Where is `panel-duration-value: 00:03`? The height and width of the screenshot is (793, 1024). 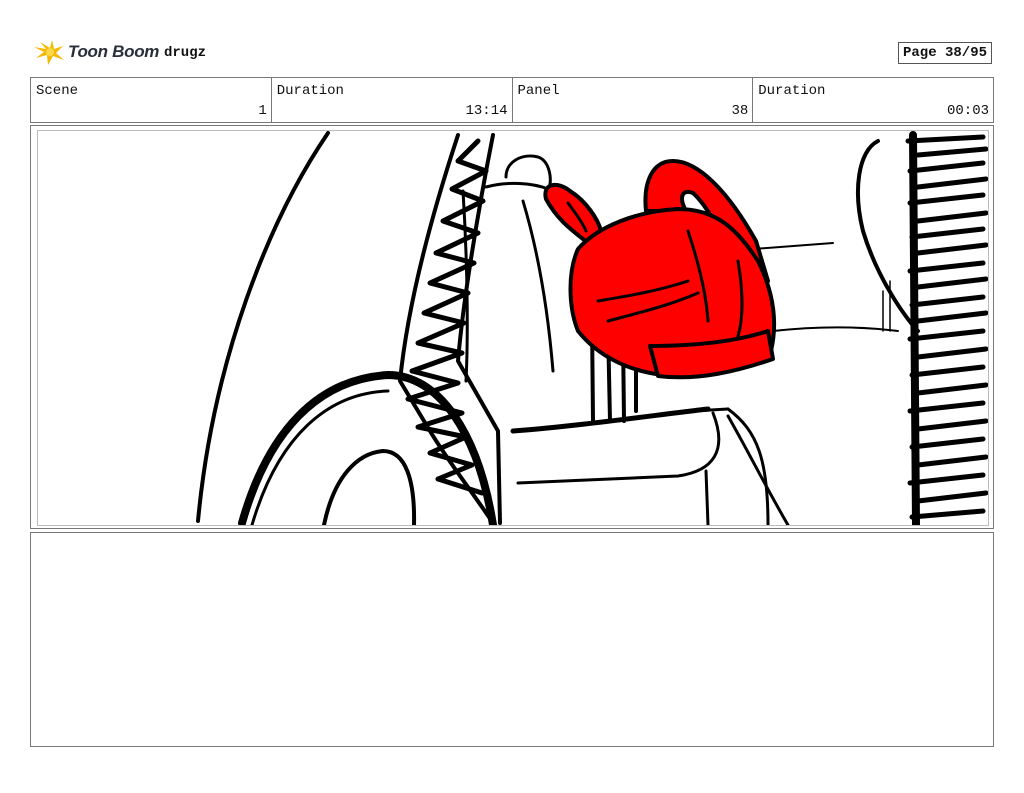
panel-duration-value: 00:03 is located at coordinates (967, 111).